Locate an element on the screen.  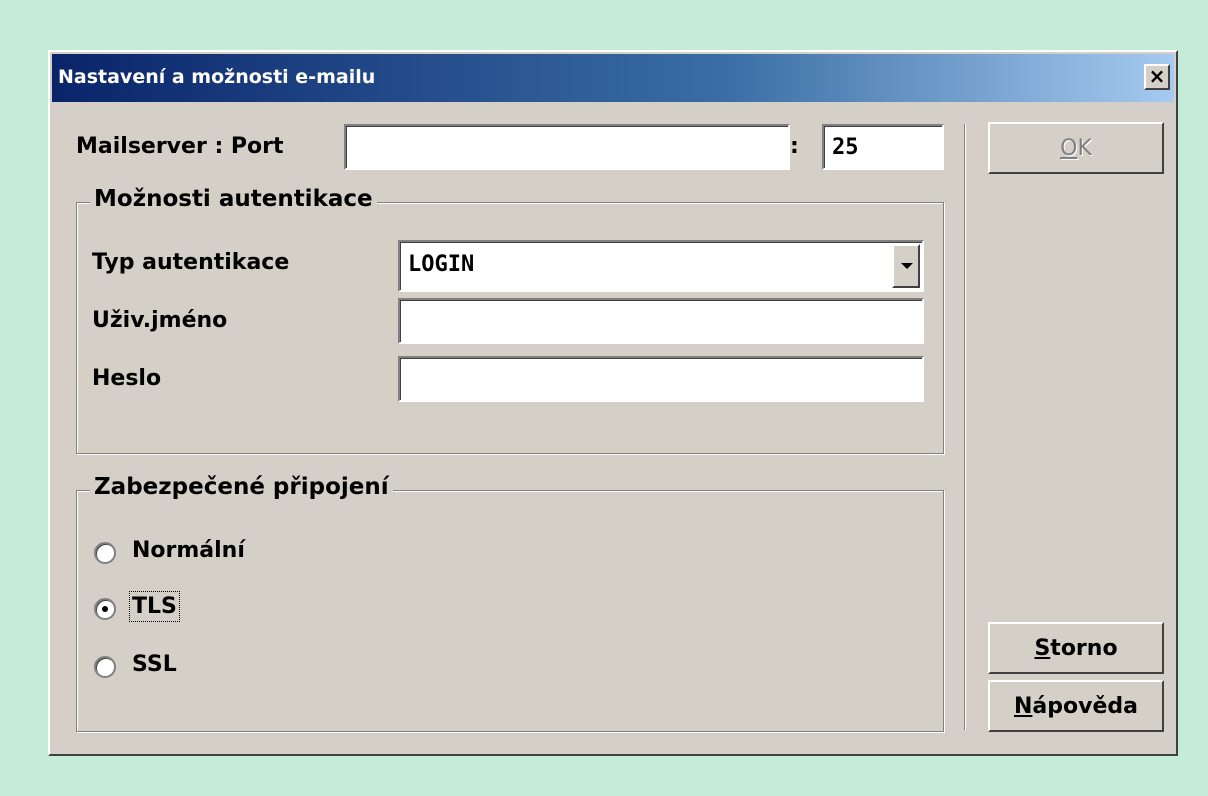
close-icon: × is located at coordinates (1157, 76).